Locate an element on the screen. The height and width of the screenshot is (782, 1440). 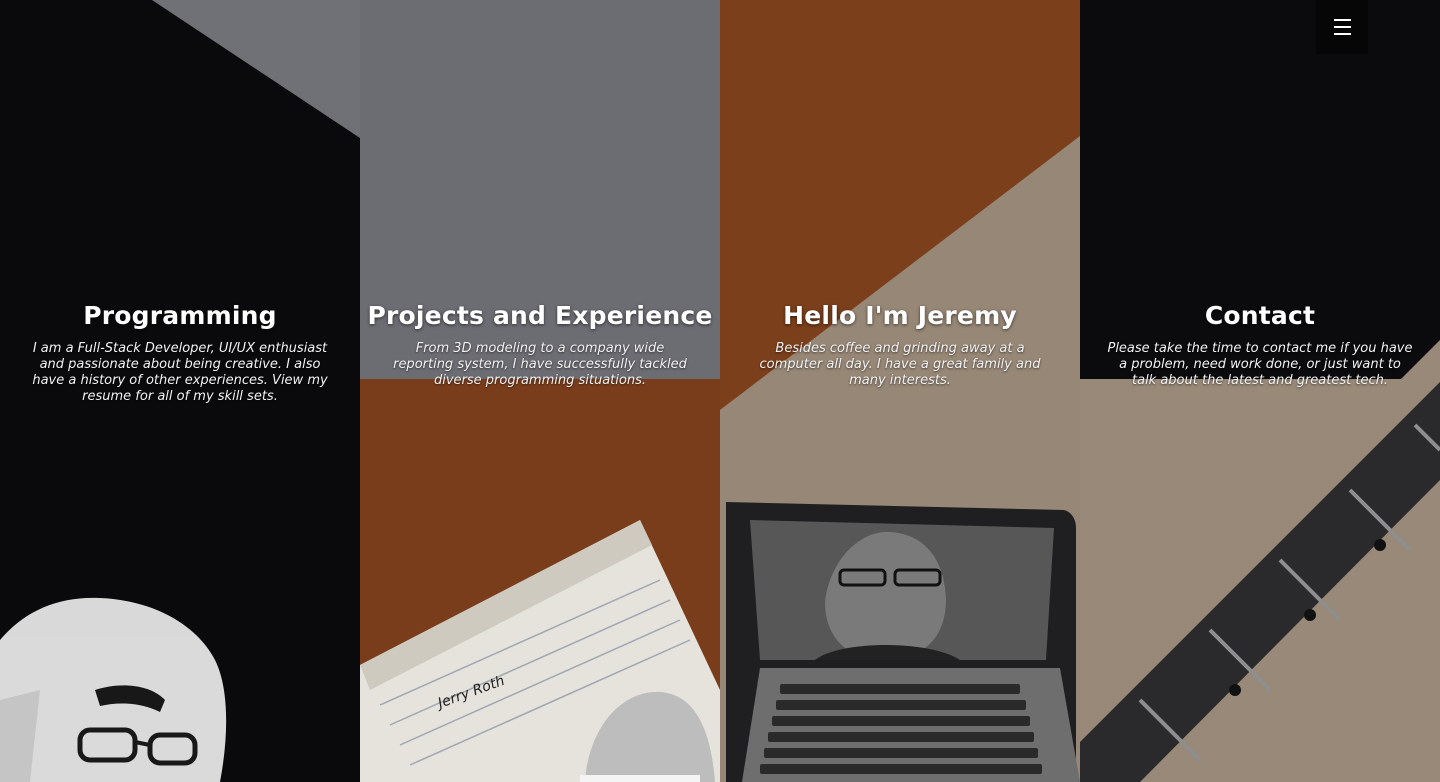
hamburger-icon-bar-middle is located at coordinates (1342, 27).